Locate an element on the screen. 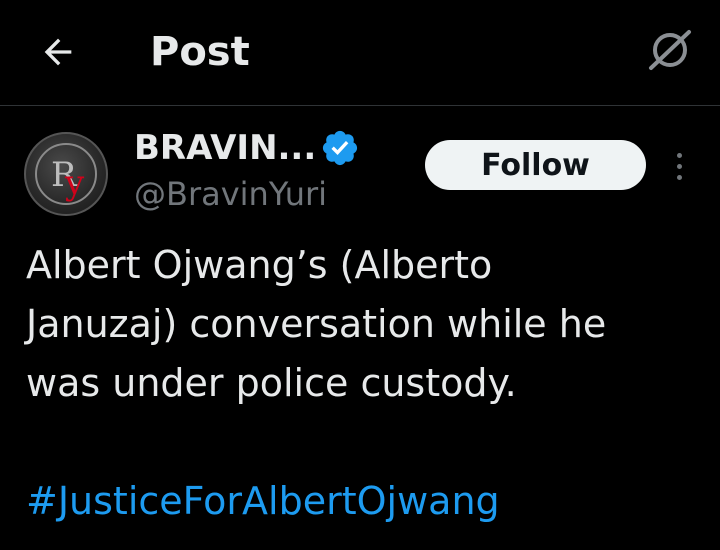 Image resolution: width=720 pixels, height=550 pixels. hashtag-link: #JusticeForAlbertOjwang is located at coordinates (263, 501).